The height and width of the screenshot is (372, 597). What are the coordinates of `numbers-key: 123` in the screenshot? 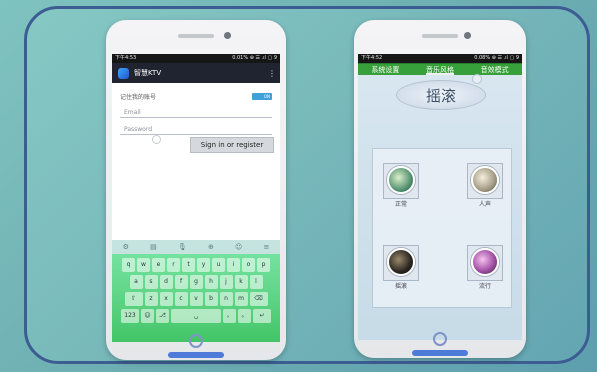 It's located at (130, 316).